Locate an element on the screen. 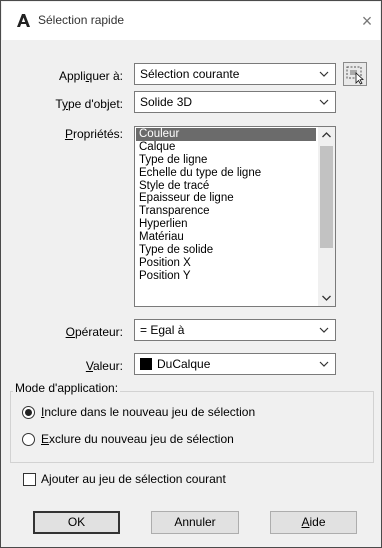 This screenshot has height=548, width=382. select-objects-icon is located at coordinates (355, 75).